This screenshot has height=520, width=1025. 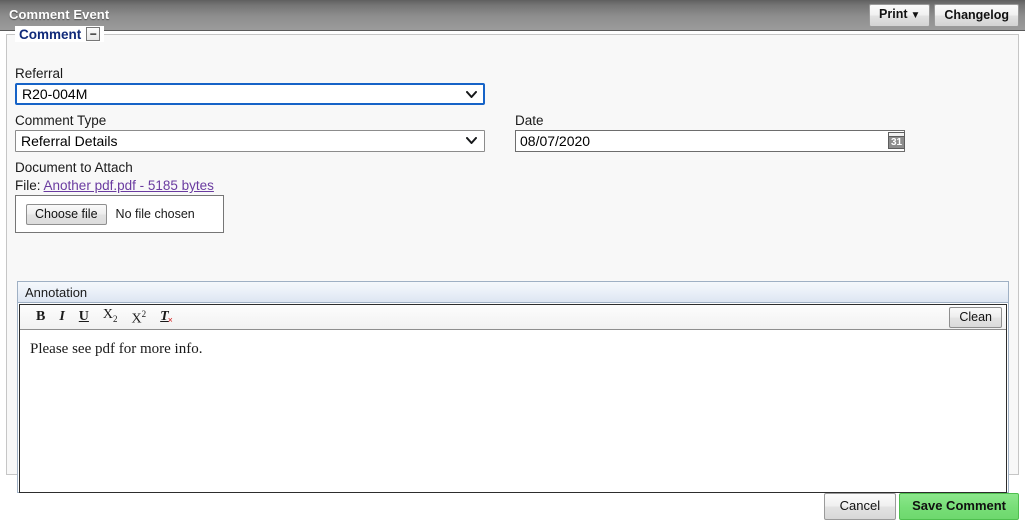 I want to click on no-file-chosen-label: No file chosen, so click(x=155, y=214).